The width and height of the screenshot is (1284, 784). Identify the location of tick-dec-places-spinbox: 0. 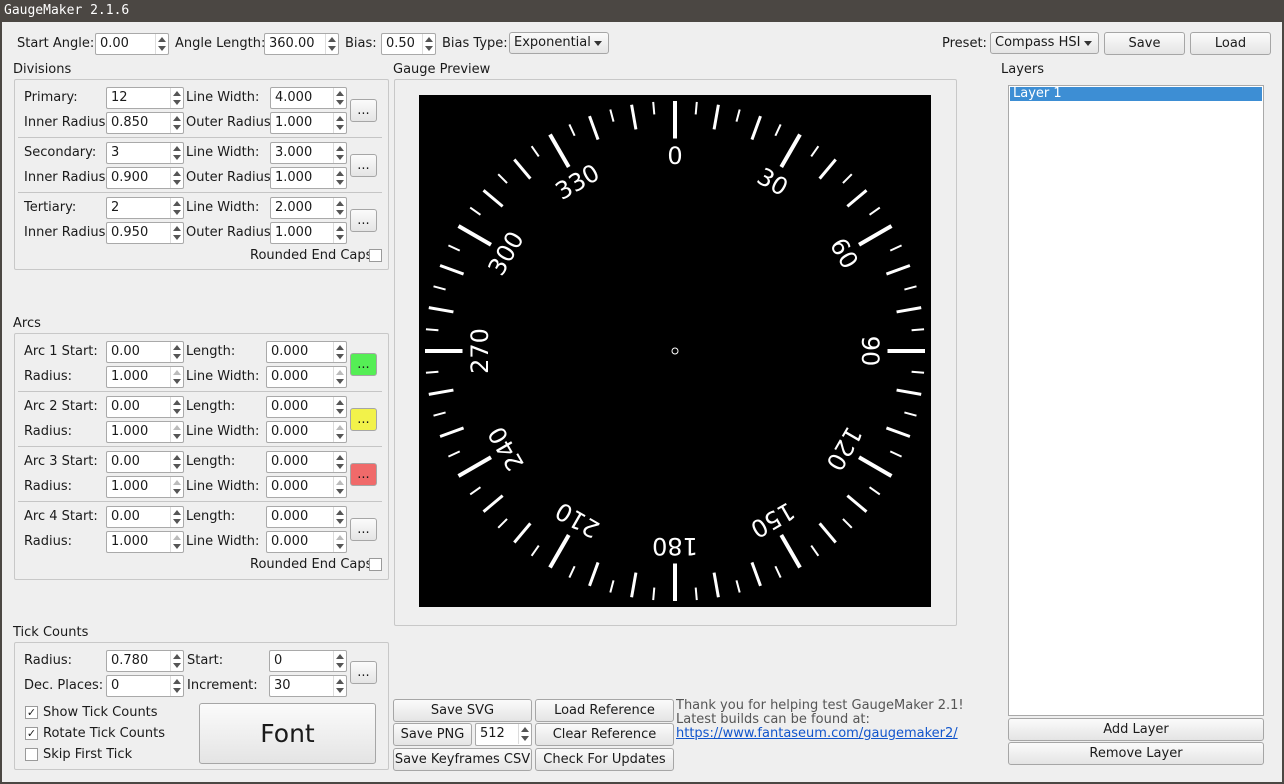
(145, 686).